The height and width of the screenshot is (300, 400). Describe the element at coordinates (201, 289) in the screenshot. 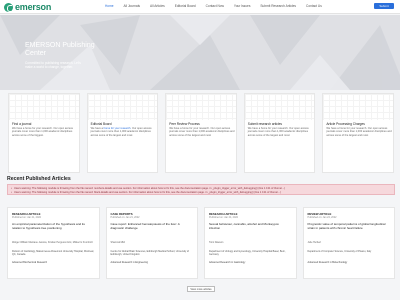

I see `view-more-button: View more articles` at that location.